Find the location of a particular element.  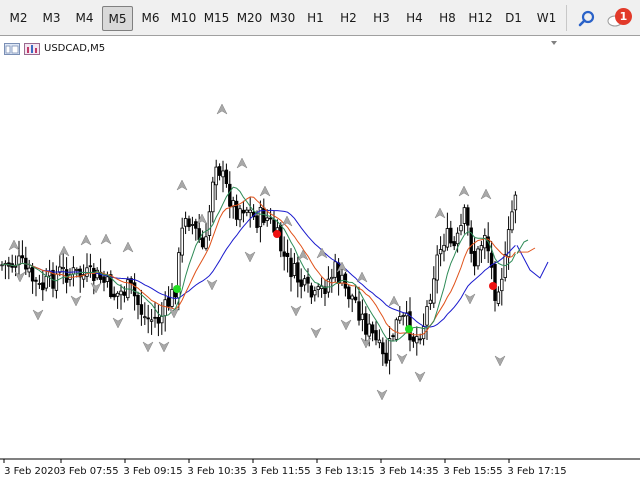

chart-title: USDCAD,M5 is located at coordinates (54, 49).